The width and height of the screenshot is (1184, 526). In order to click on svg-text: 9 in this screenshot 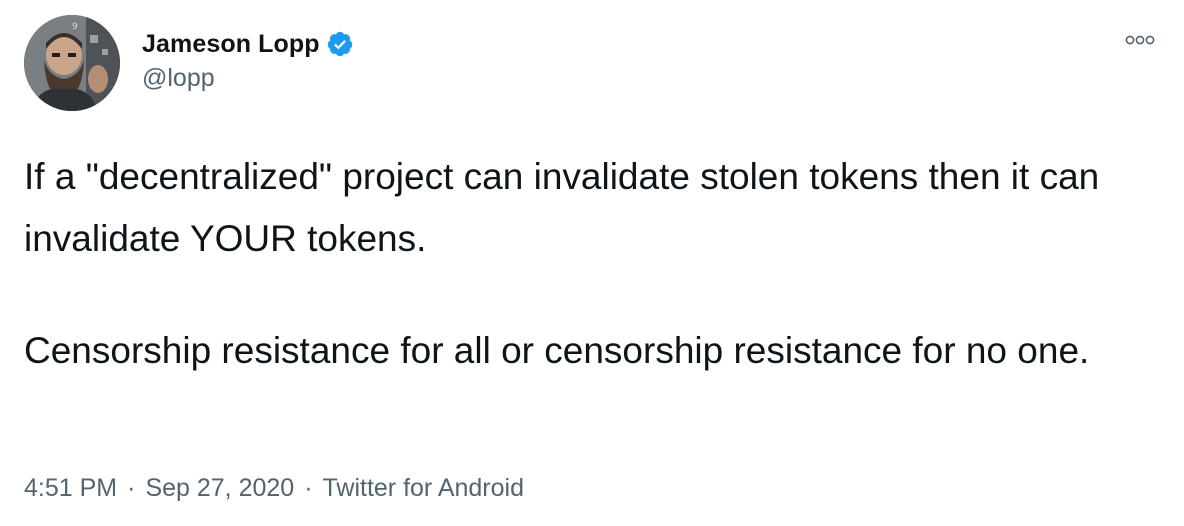, I will do `click(75, 27)`.